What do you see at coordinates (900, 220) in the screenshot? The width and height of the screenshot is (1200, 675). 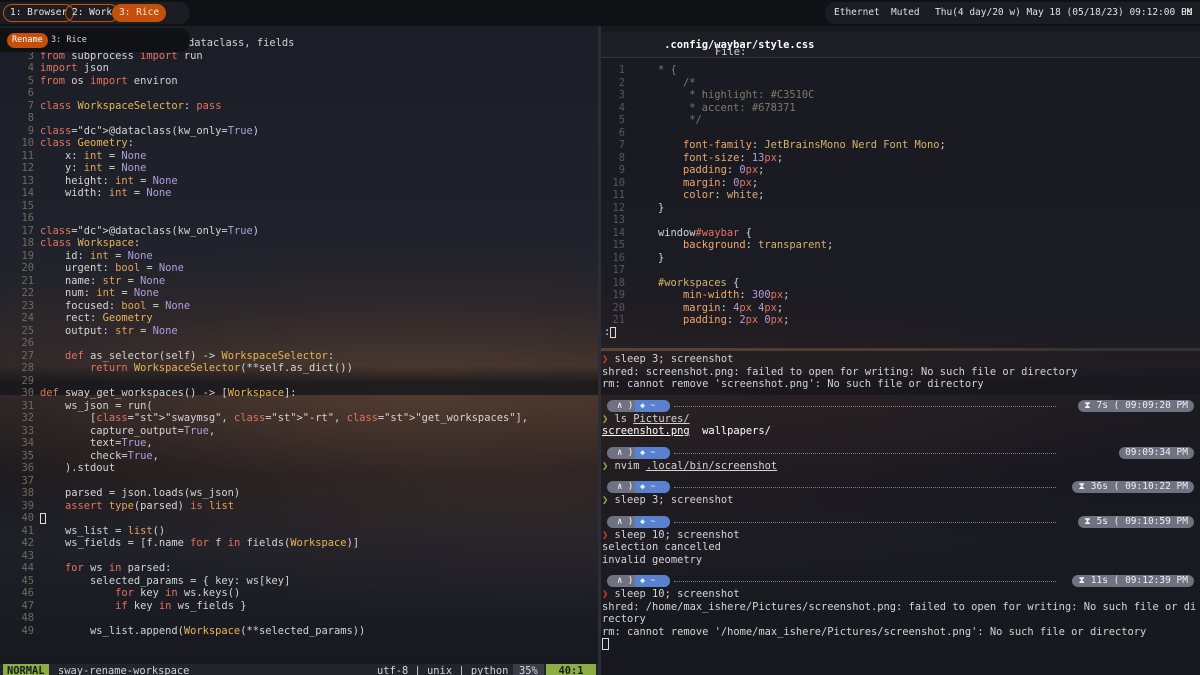 I see `css-line: 13` at bounding box center [900, 220].